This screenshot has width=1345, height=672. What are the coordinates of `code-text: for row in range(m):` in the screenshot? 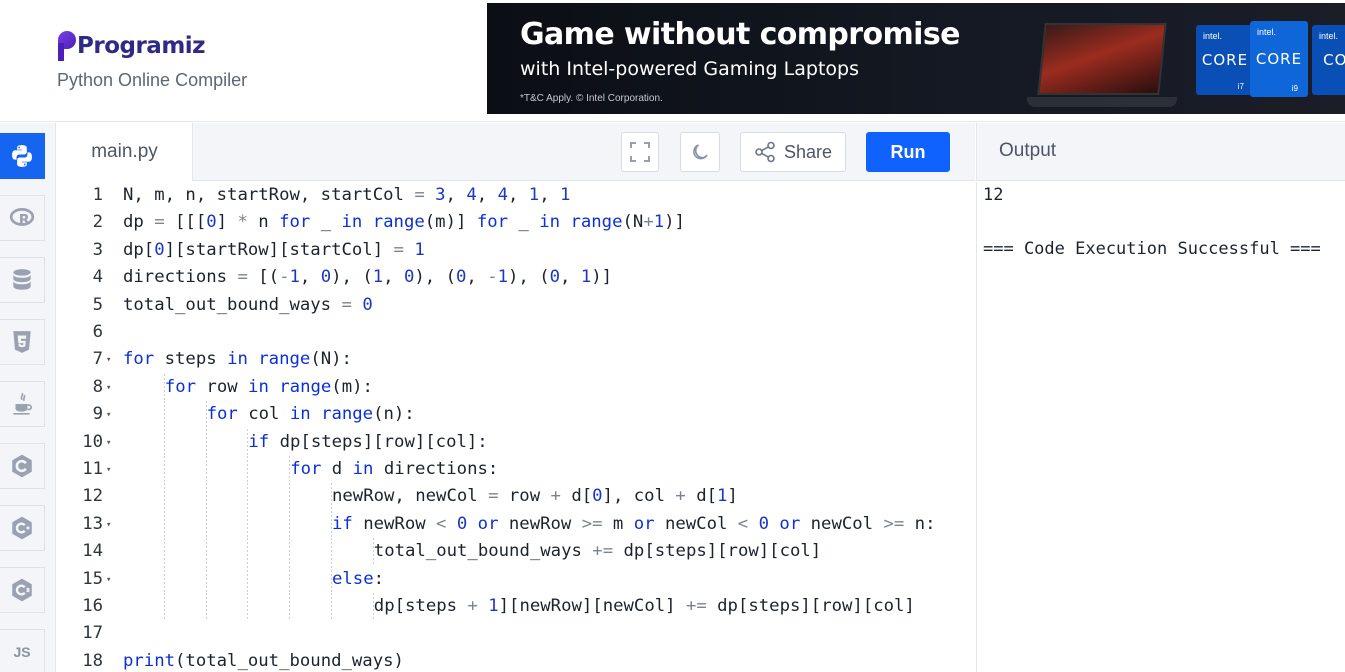 It's located at (268, 386).